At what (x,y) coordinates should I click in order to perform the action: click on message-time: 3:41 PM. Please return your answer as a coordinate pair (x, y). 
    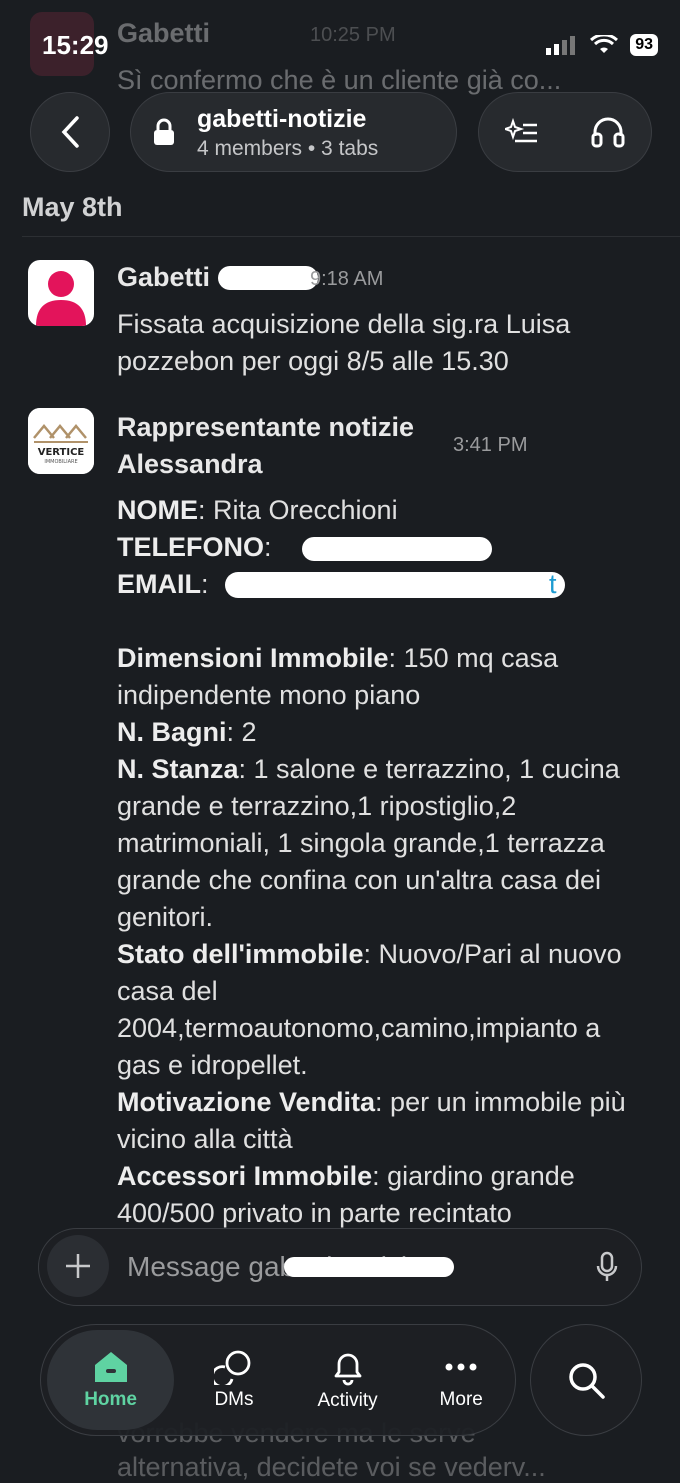
    Looking at the image, I should click on (490, 445).